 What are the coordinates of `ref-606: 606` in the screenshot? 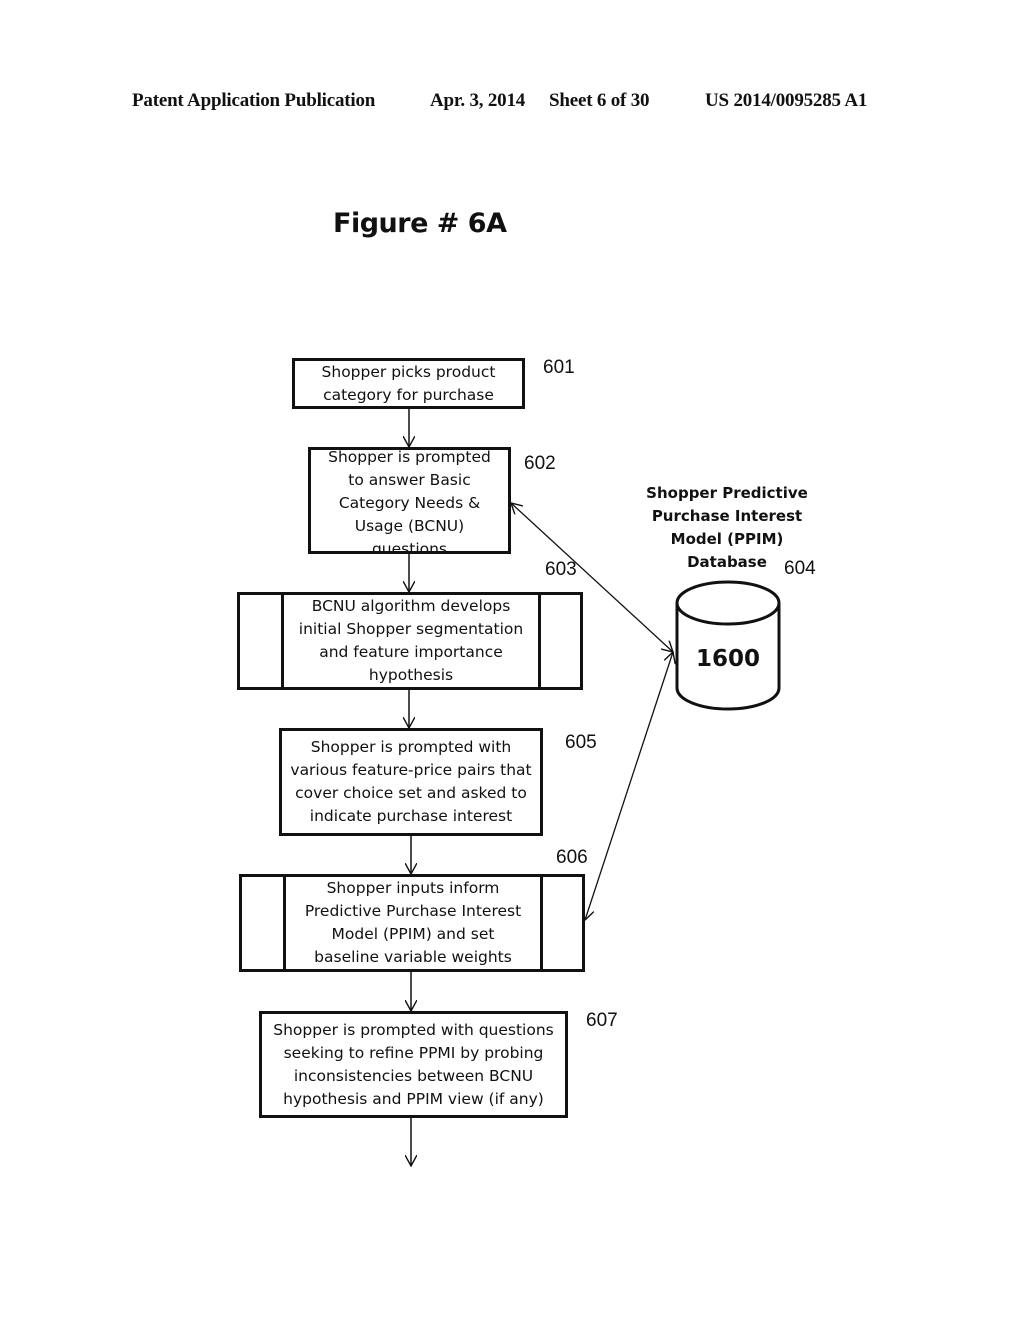 It's located at (572, 857).